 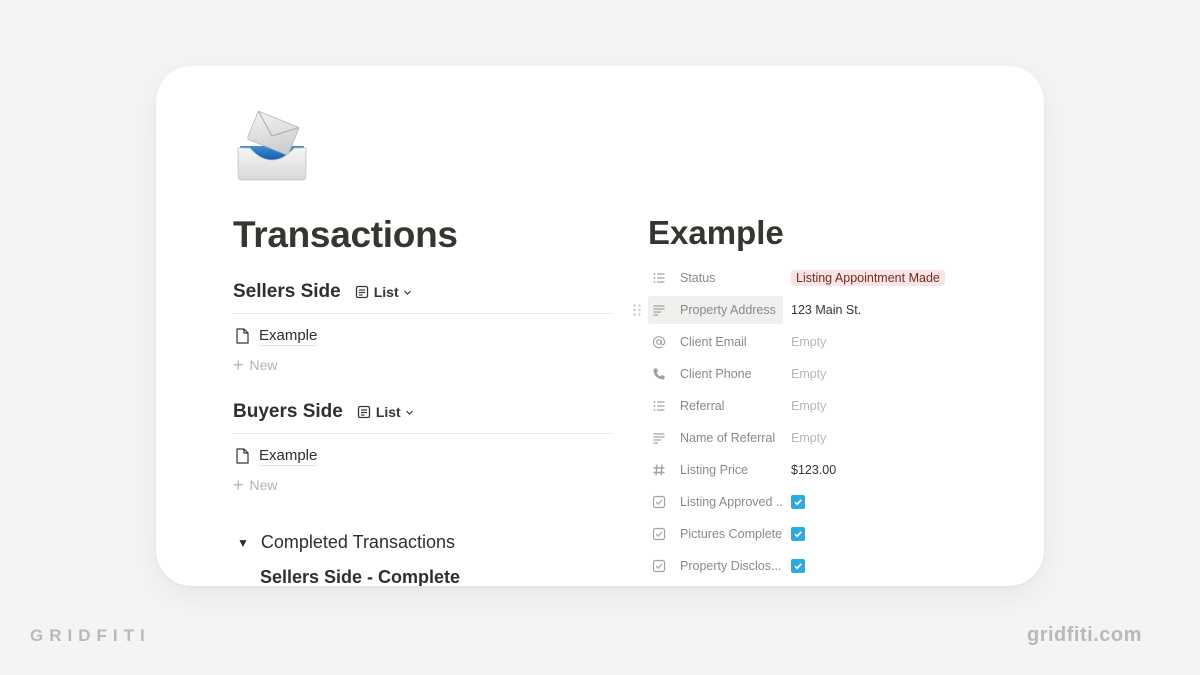 I want to click on property-name: Client Phone, so click(x=715, y=374).